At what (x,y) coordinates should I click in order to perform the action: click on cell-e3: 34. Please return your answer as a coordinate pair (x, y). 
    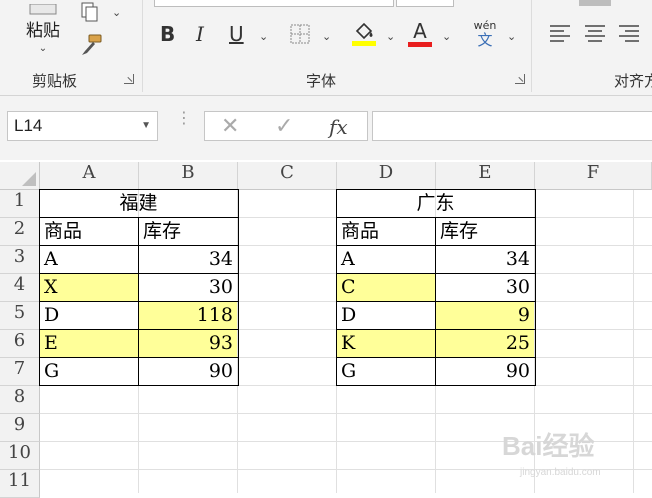
    Looking at the image, I should click on (485, 260).